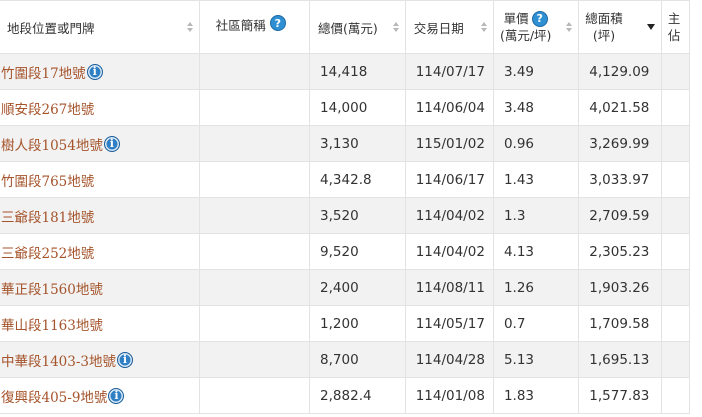 The image size is (702, 417). I want to click on total-price-cell: 14,000, so click(357, 107).